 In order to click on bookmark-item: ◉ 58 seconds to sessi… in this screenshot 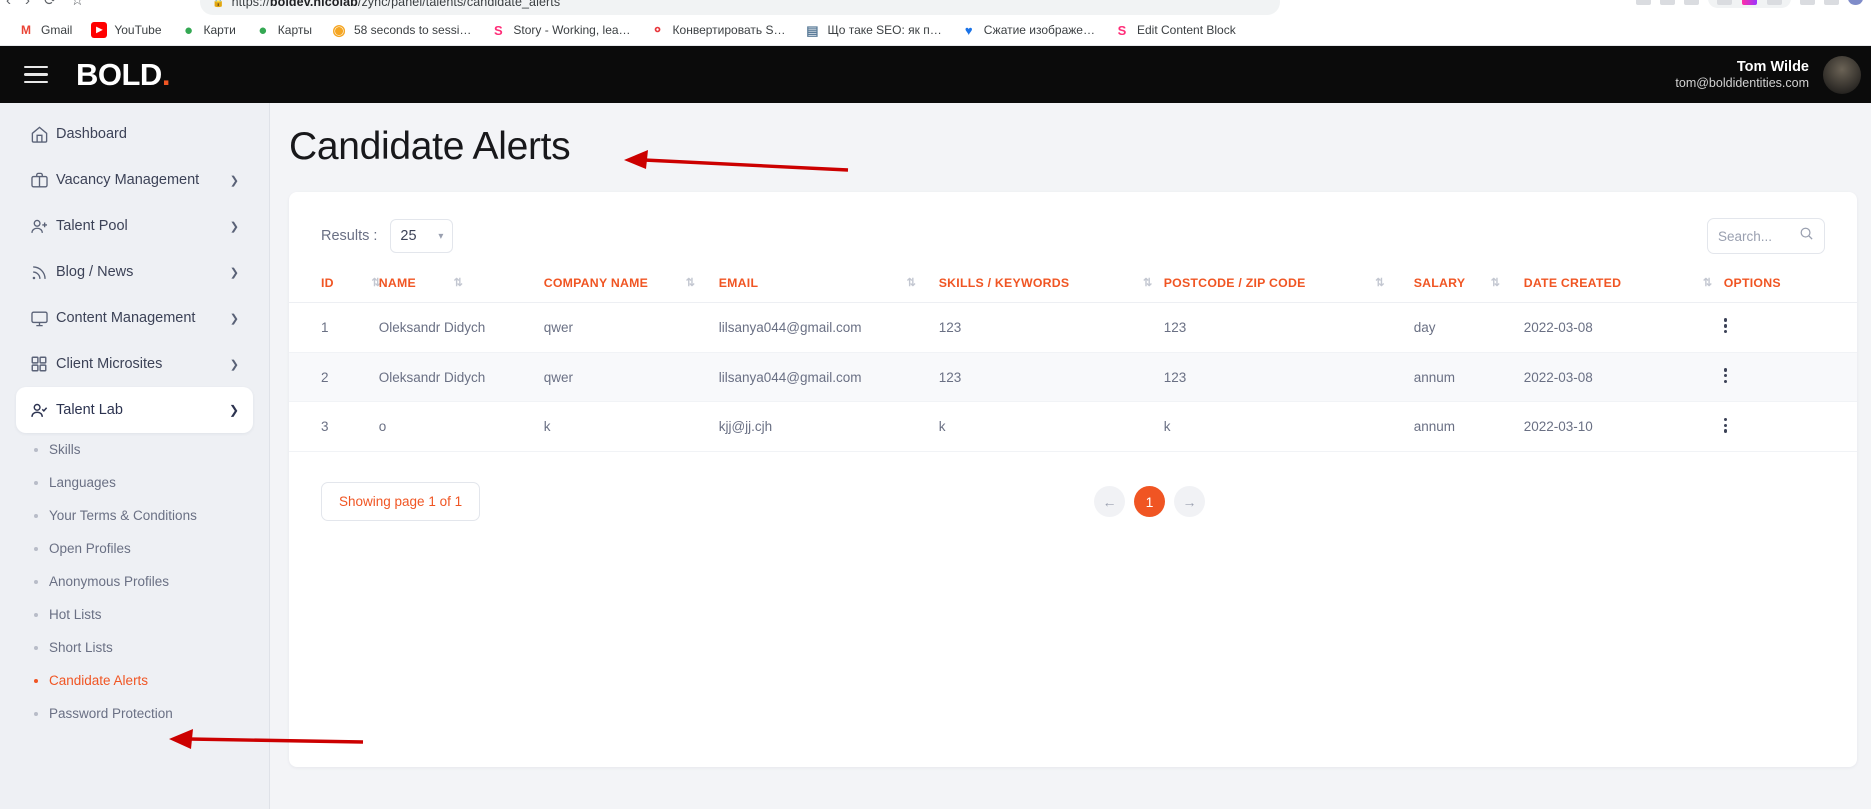, I will do `click(401, 30)`.